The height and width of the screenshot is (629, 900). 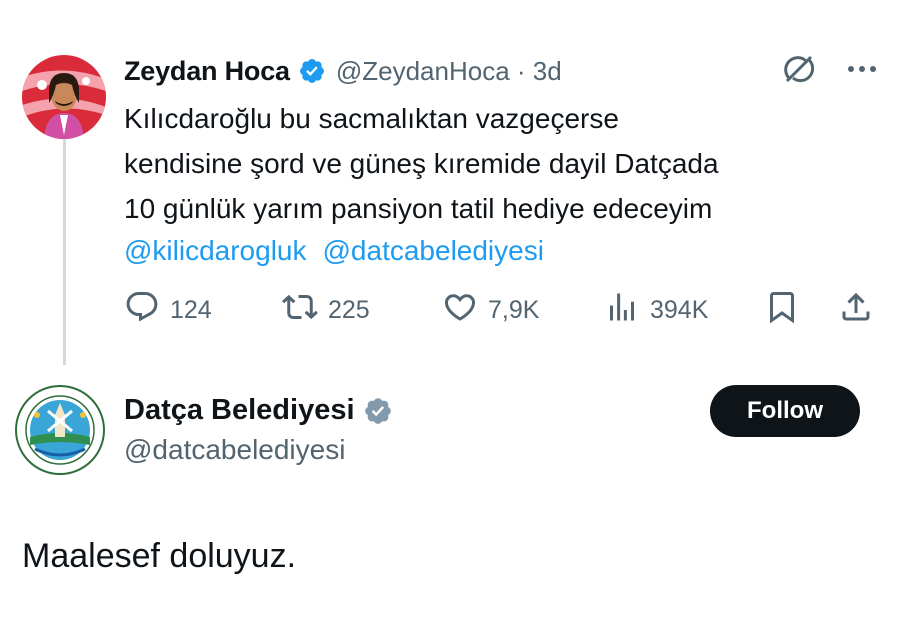 I want to click on grok-icon, so click(x=799, y=69).